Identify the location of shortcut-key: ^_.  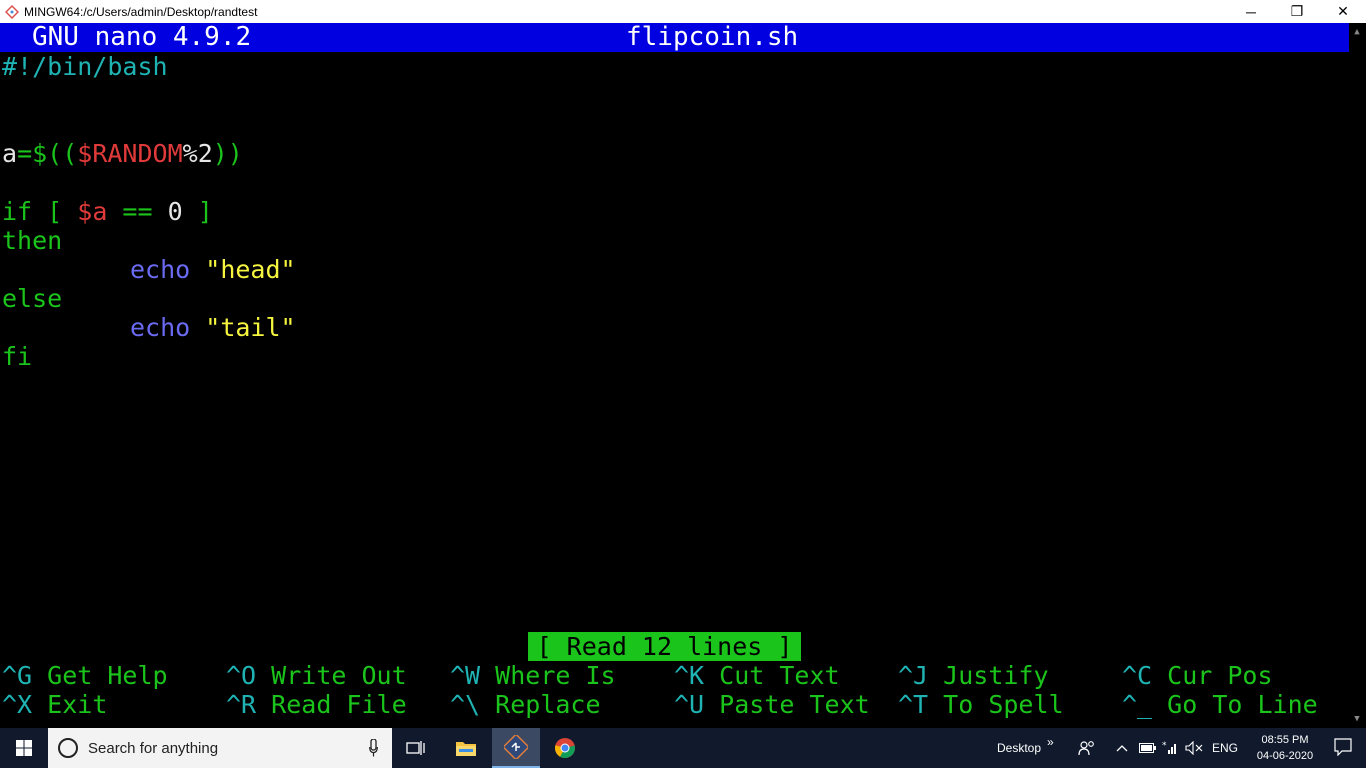
(1137, 704).